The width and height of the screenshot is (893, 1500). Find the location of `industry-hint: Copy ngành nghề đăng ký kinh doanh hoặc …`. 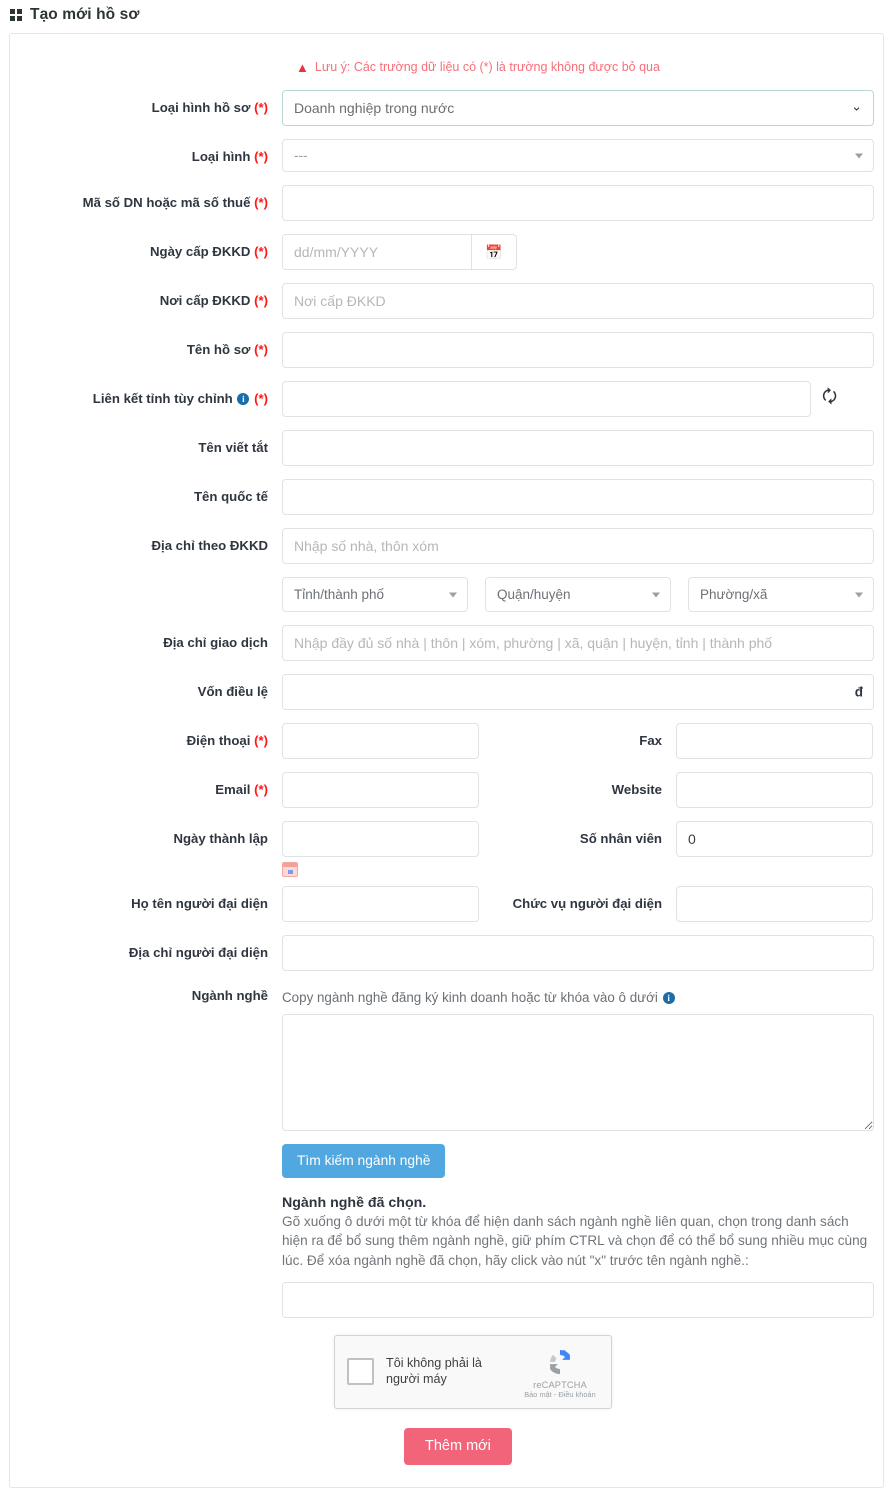

industry-hint: Copy ngành nghề đăng ký kinh doanh hoặc … is located at coordinates (479, 998).